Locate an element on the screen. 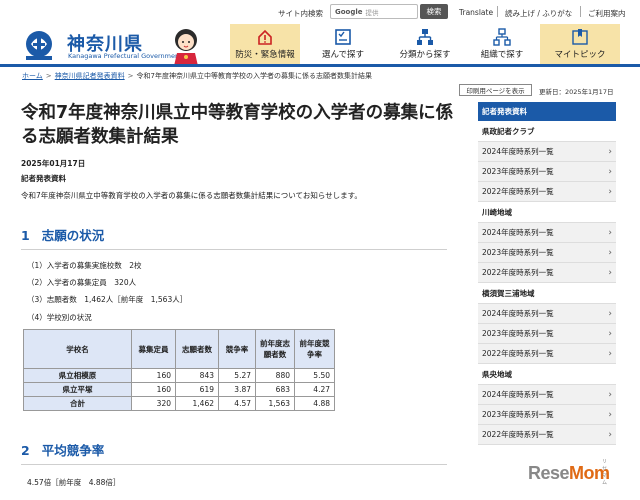 Image resolution: width=640 pixels, height=500 pixels. breadcrumb-press-releases: 神奈川県記者発表資料 is located at coordinates (90, 76).